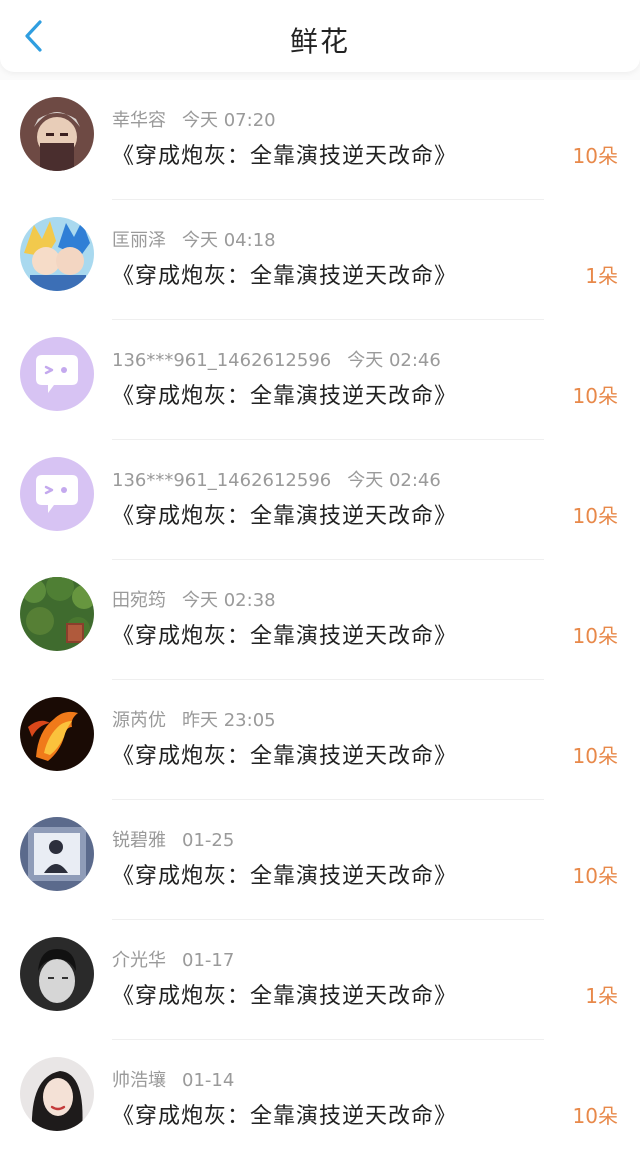  Describe the element at coordinates (208, 840) in the screenshot. I see `time-label: 01-25` at that location.